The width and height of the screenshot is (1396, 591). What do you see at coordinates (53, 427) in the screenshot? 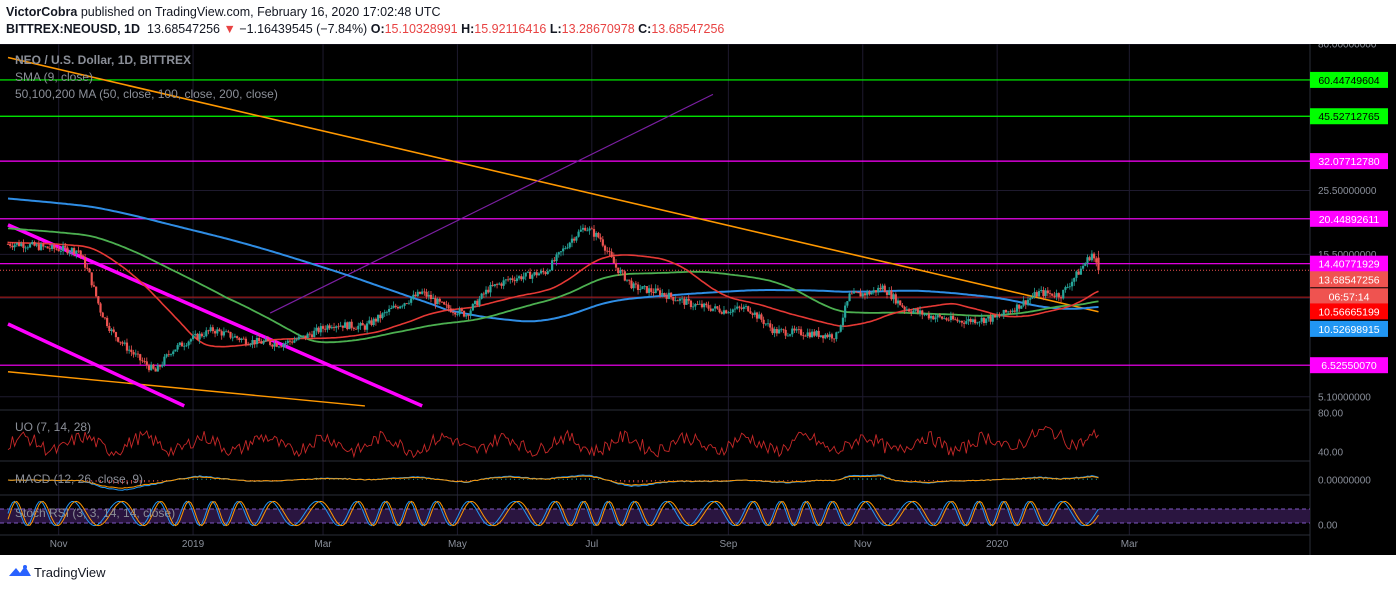
I see `uo-label: UO (7, 14, 28)` at bounding box center [53, 427].